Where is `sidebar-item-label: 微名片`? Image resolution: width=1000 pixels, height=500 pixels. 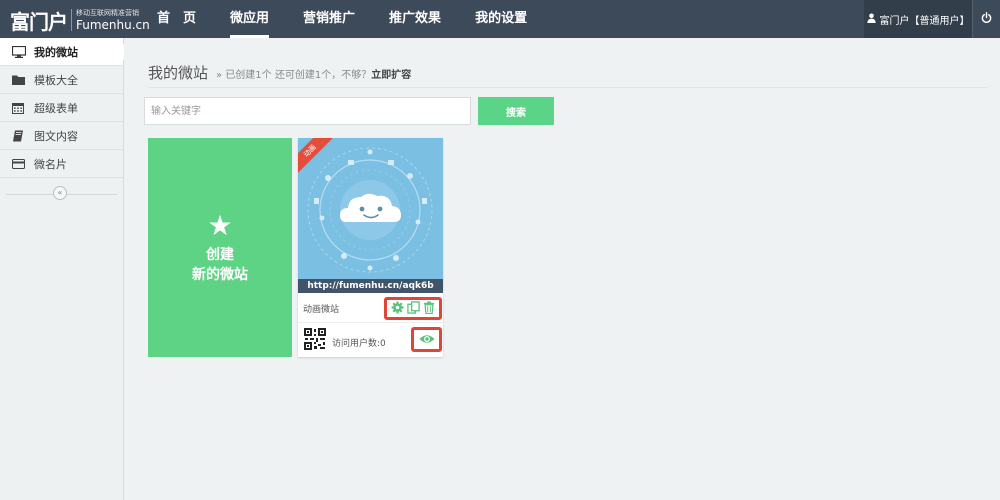
sidebar-item-label: 微名片 is located at coordinates (50, 164).